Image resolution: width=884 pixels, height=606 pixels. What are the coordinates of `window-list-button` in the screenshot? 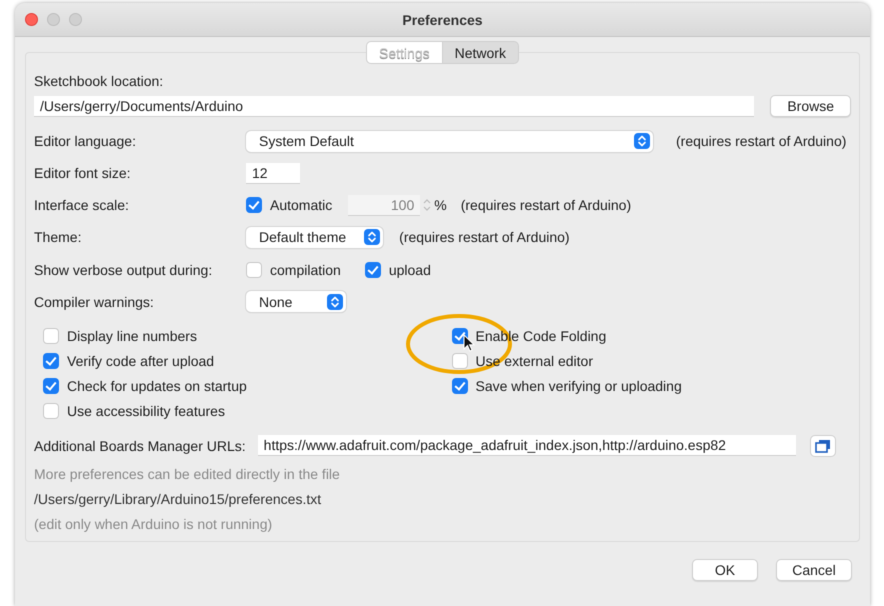 It's located at (823, 445).